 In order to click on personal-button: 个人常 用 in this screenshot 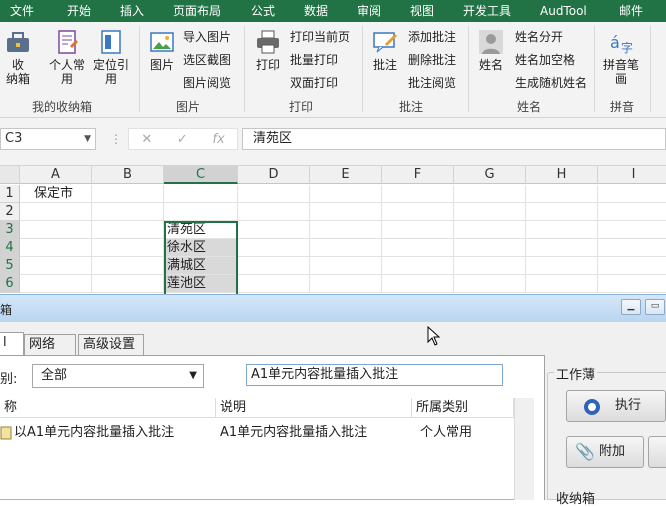, I will do `click(67, 57)`.